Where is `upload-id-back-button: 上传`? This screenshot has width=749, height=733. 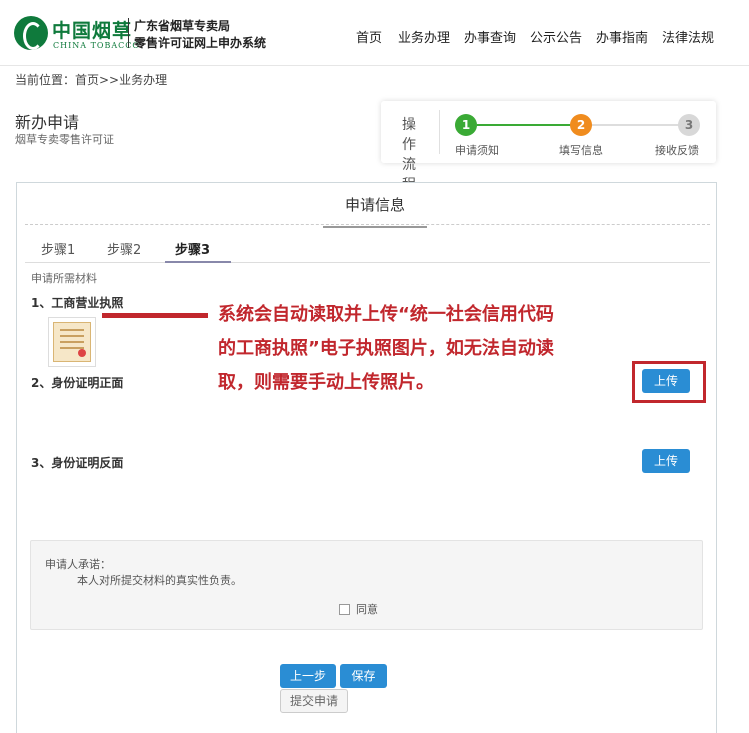
upload-id-back-button: 上传 is located at coordinates (666, 461).